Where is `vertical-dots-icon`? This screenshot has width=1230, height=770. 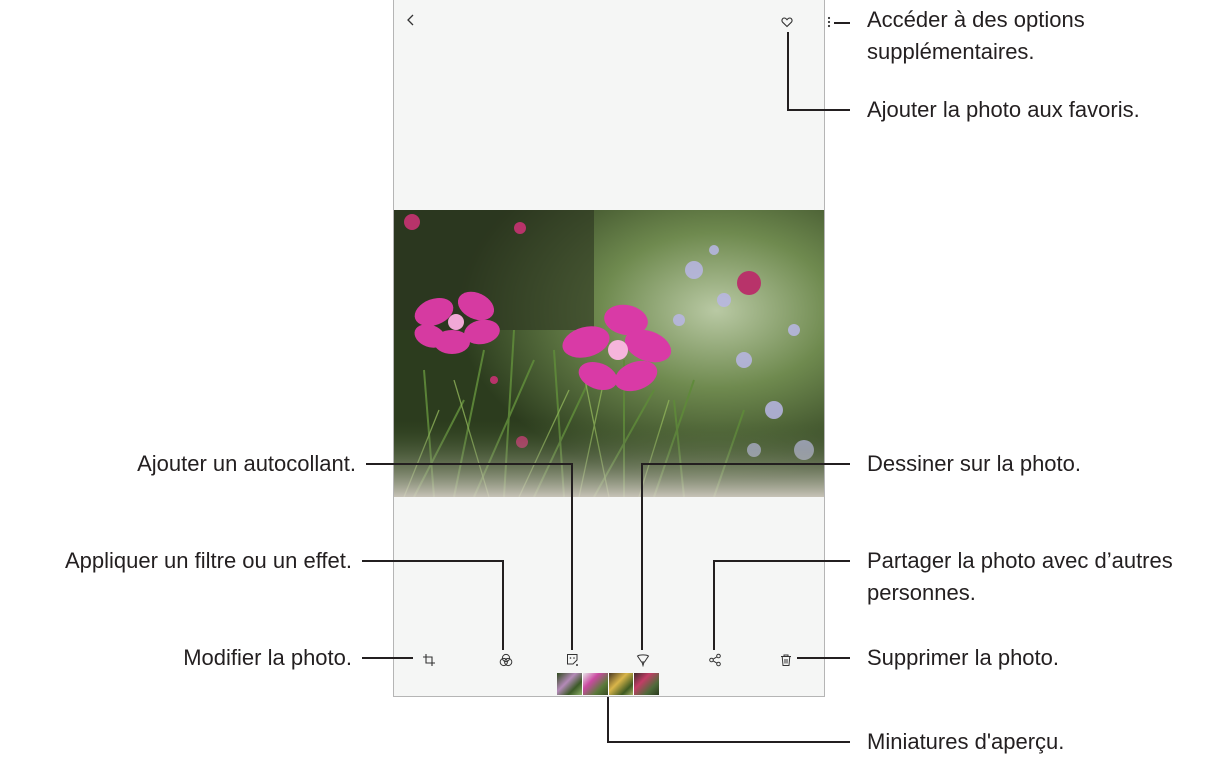 vertical-dots-icon is located at coordinates (829, 22).